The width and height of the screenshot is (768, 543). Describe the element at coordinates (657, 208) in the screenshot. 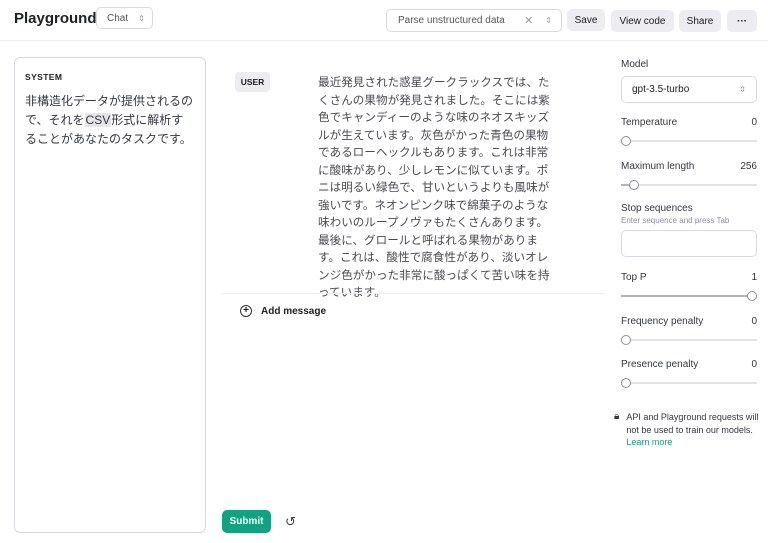

I see `stop-sequences-label: Stop sequences` at that location.